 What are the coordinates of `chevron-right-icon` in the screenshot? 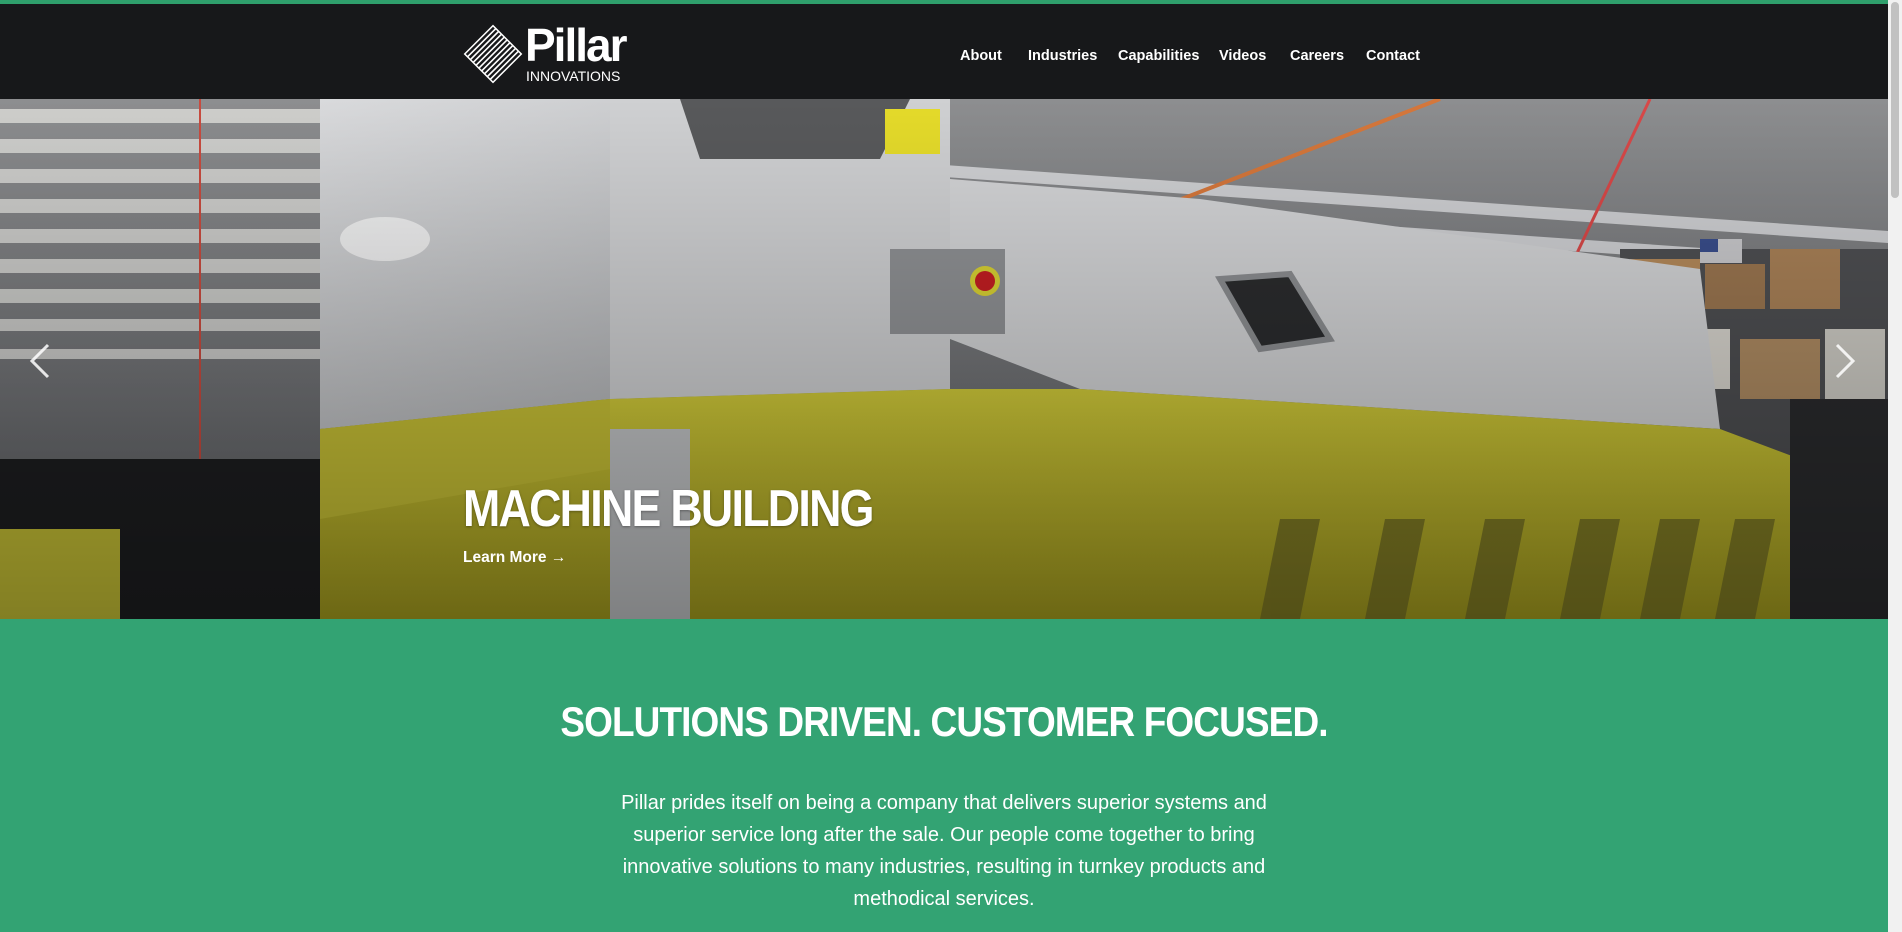 It's located at (1845, 361).